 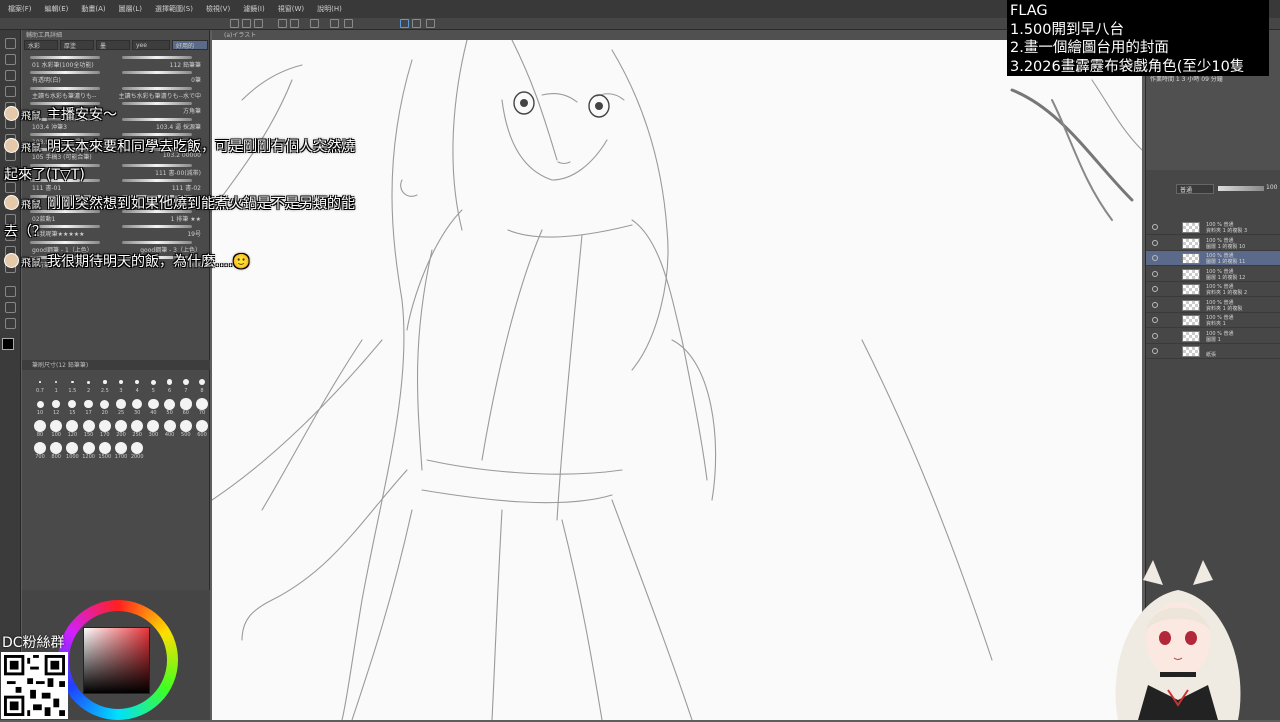 I want to click on open-file-icon, so click(x=246, y=23).